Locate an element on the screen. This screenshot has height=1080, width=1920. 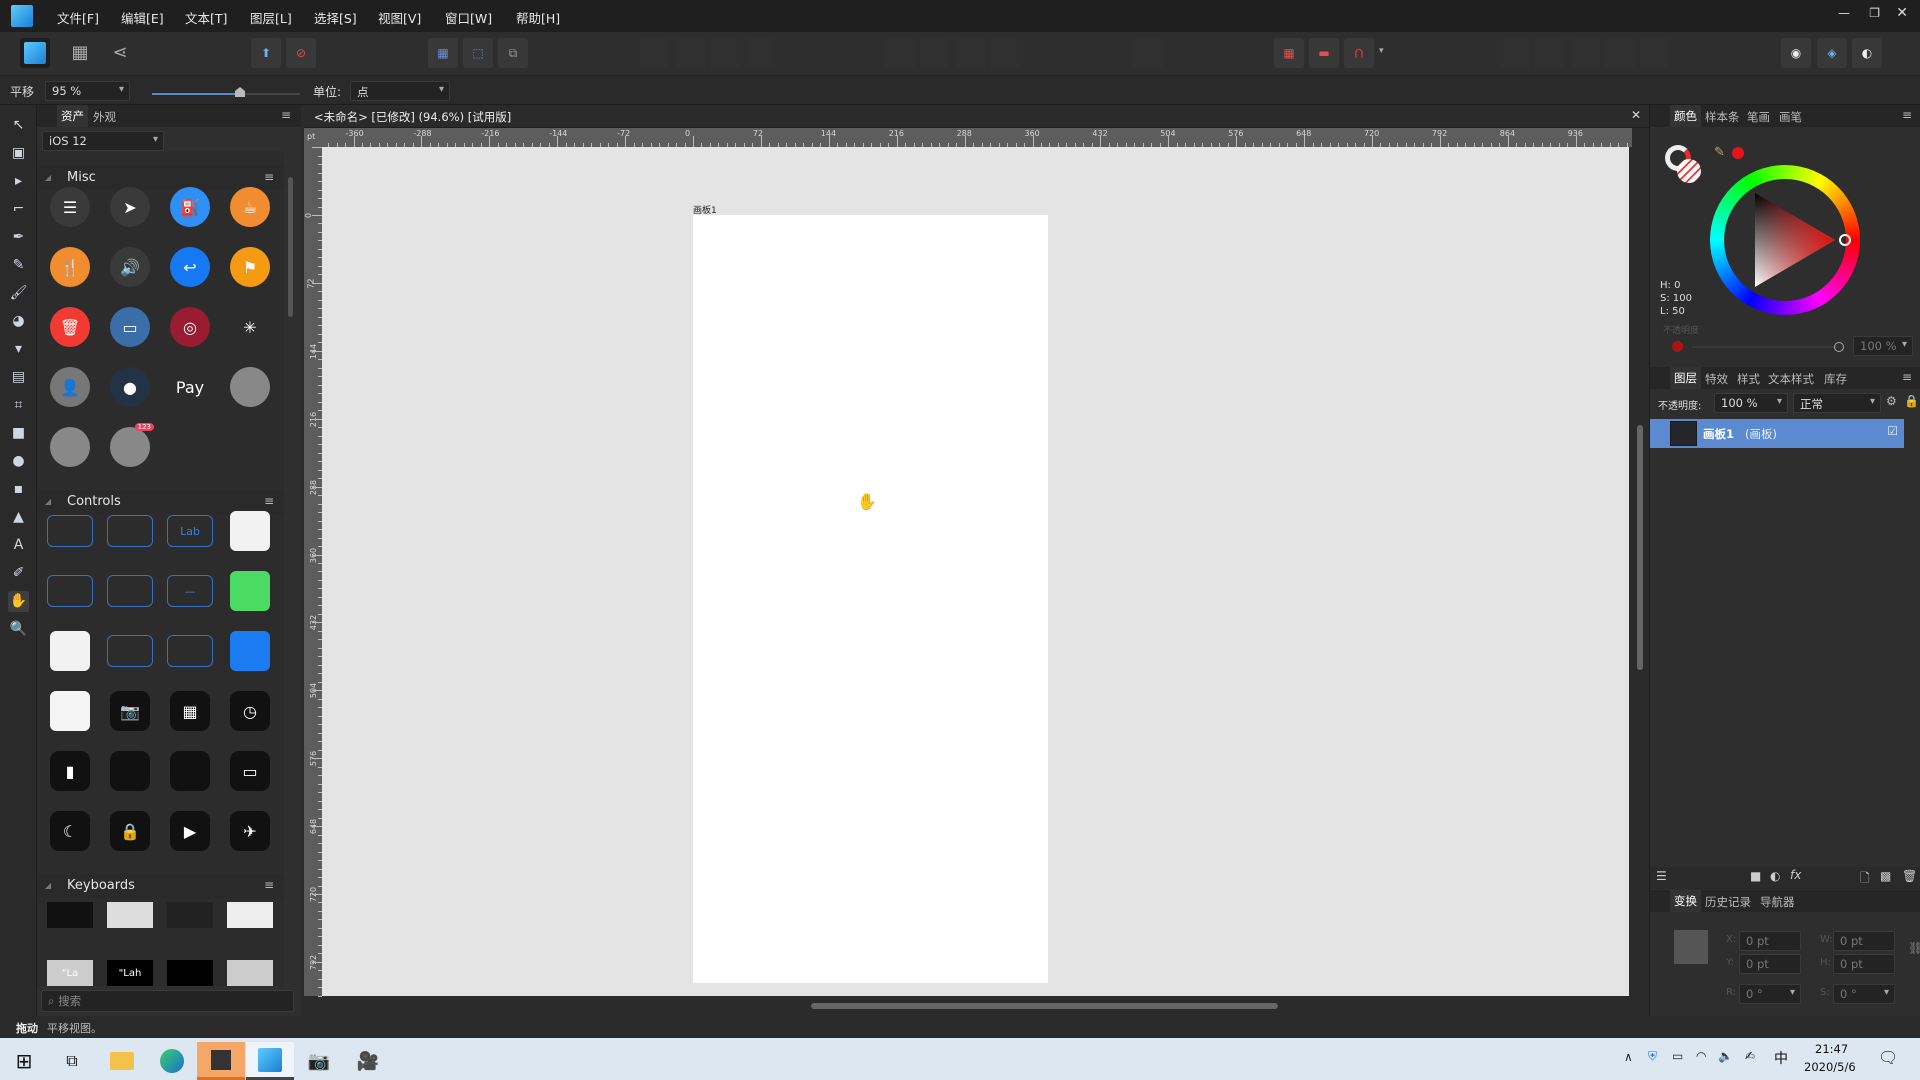
keyboard-dark-icon is located at coordinates (70, 915).